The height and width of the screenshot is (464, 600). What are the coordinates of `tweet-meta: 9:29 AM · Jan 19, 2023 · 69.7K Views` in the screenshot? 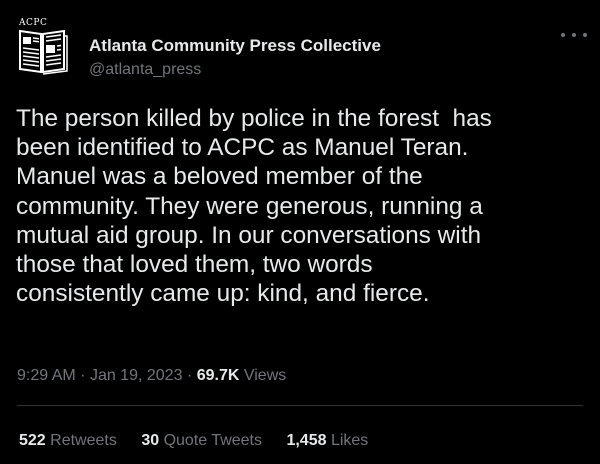 It's located at (151, 376).